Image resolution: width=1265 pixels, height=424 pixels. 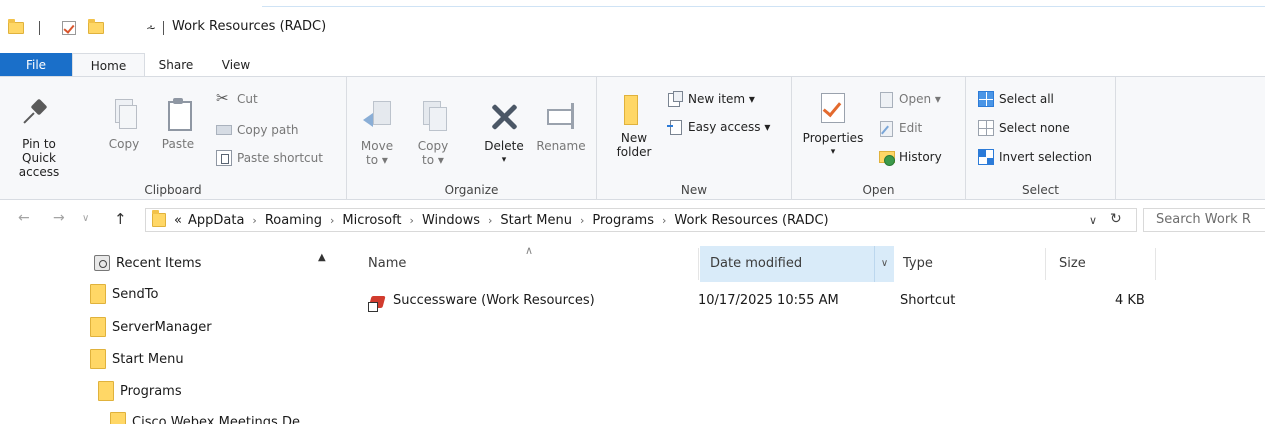 What do you see at coordinates (236, 65) in the screenshot?
I see `tab-view: View` at bounding box center [236, 65].